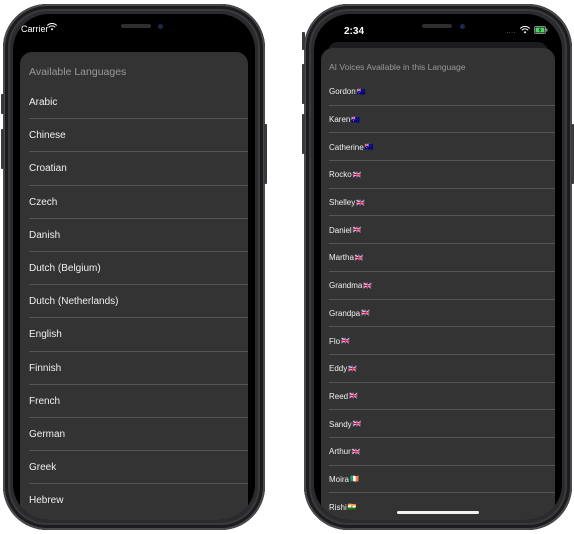 The width and height of the screenshot is (574, 534). Describe the element at coordinates (438, 314) in the screenshot. I see `voice-row: Grandpa 🇬🇧` at that location.